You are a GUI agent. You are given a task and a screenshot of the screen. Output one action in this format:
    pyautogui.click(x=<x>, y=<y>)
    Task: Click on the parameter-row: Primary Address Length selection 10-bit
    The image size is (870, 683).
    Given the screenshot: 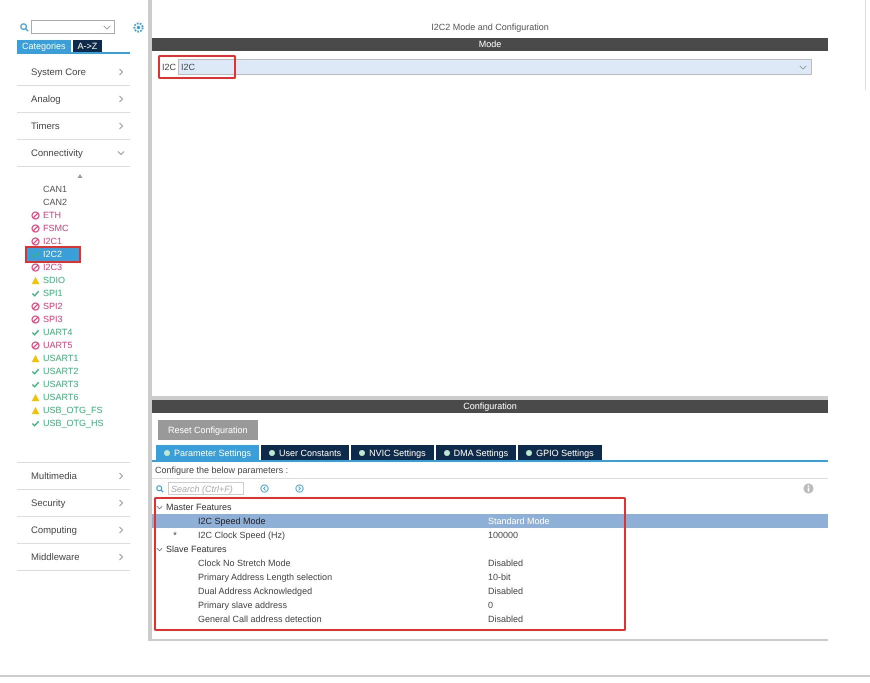 What is the action you would take?
    pyautogui.click(x=490, y=577)
    